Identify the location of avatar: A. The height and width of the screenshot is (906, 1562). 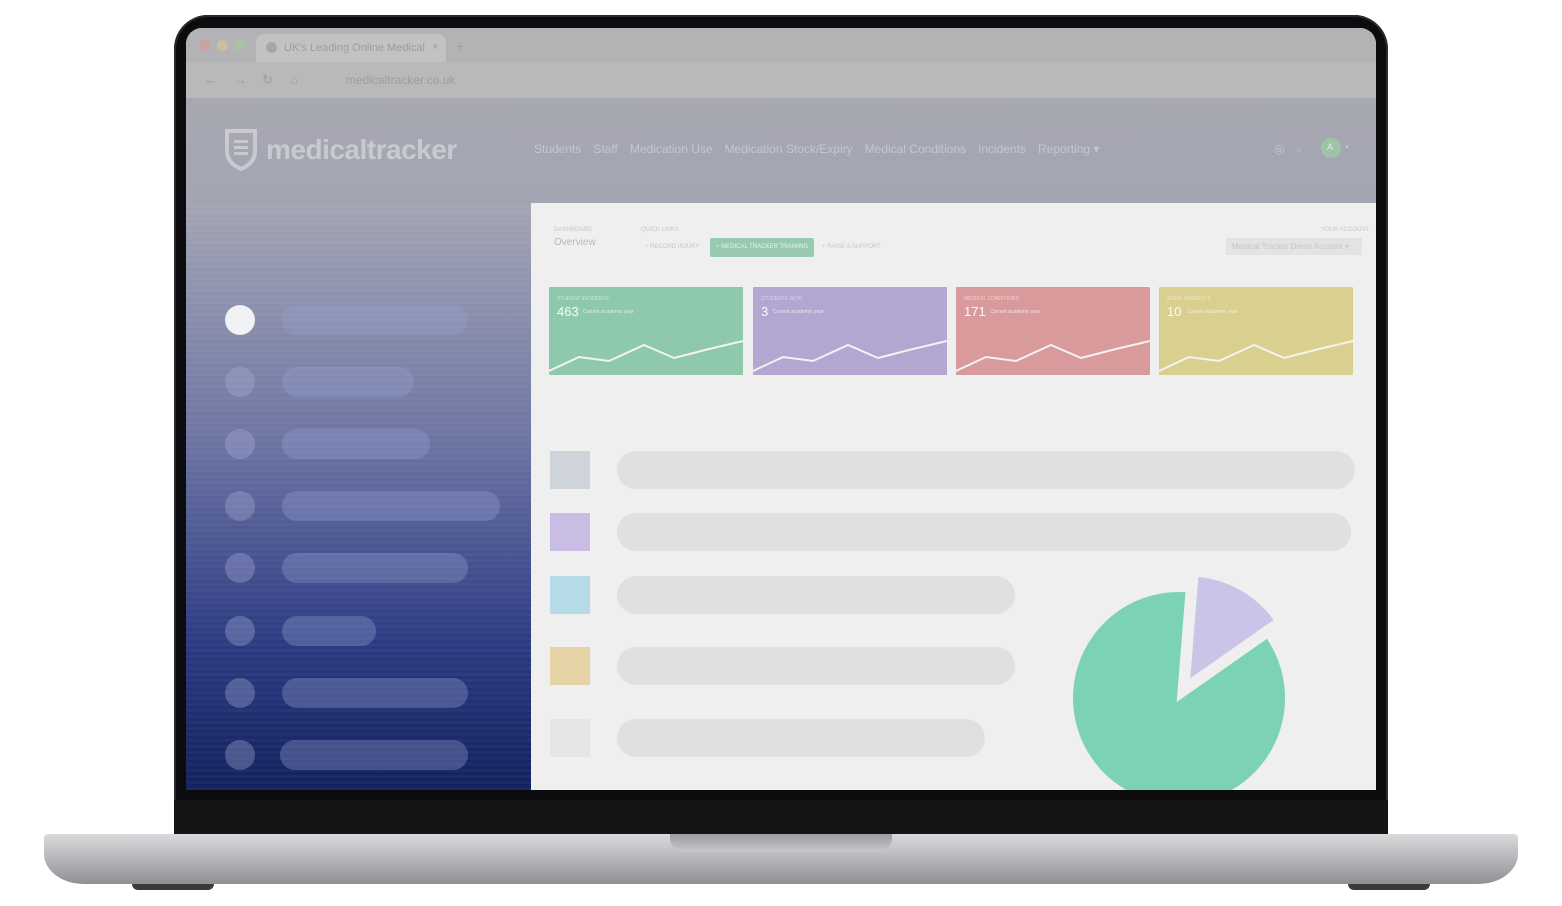
(1331, 148).